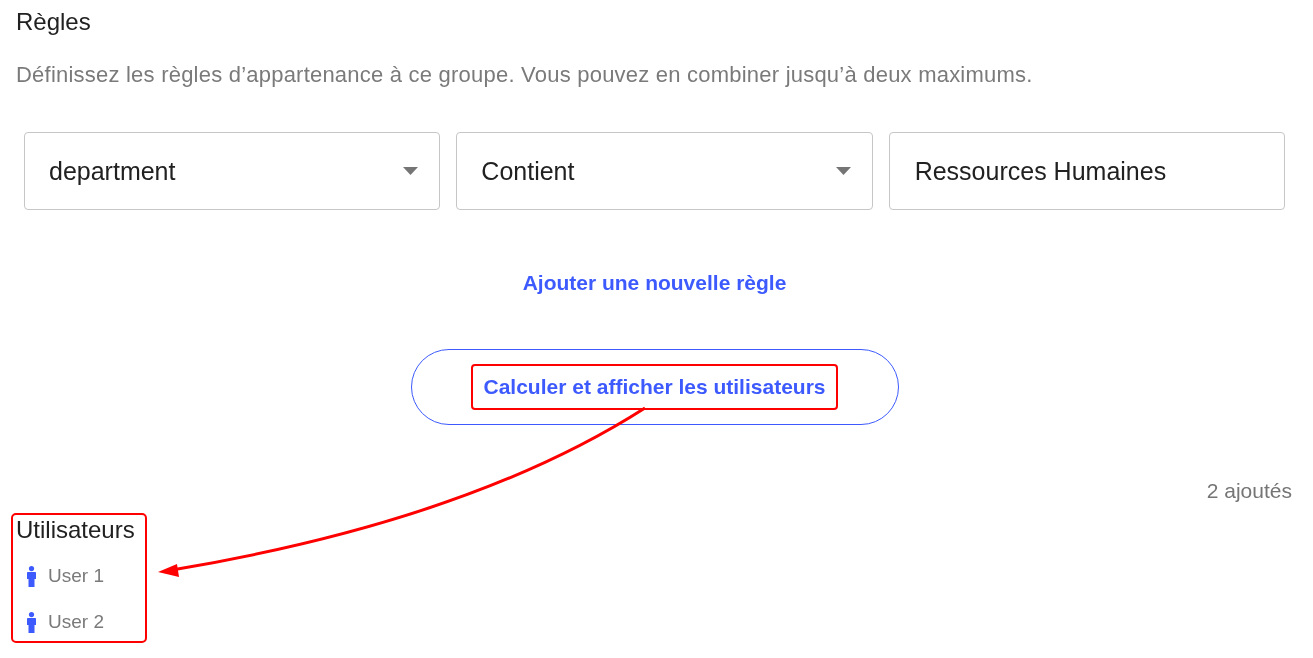 This screenshot has width=1313, height=658. Describe the element at coordinates (654, 283) in the screenshot. I see `add-rule-link: Ajouter une nouvelle règle` at that location.